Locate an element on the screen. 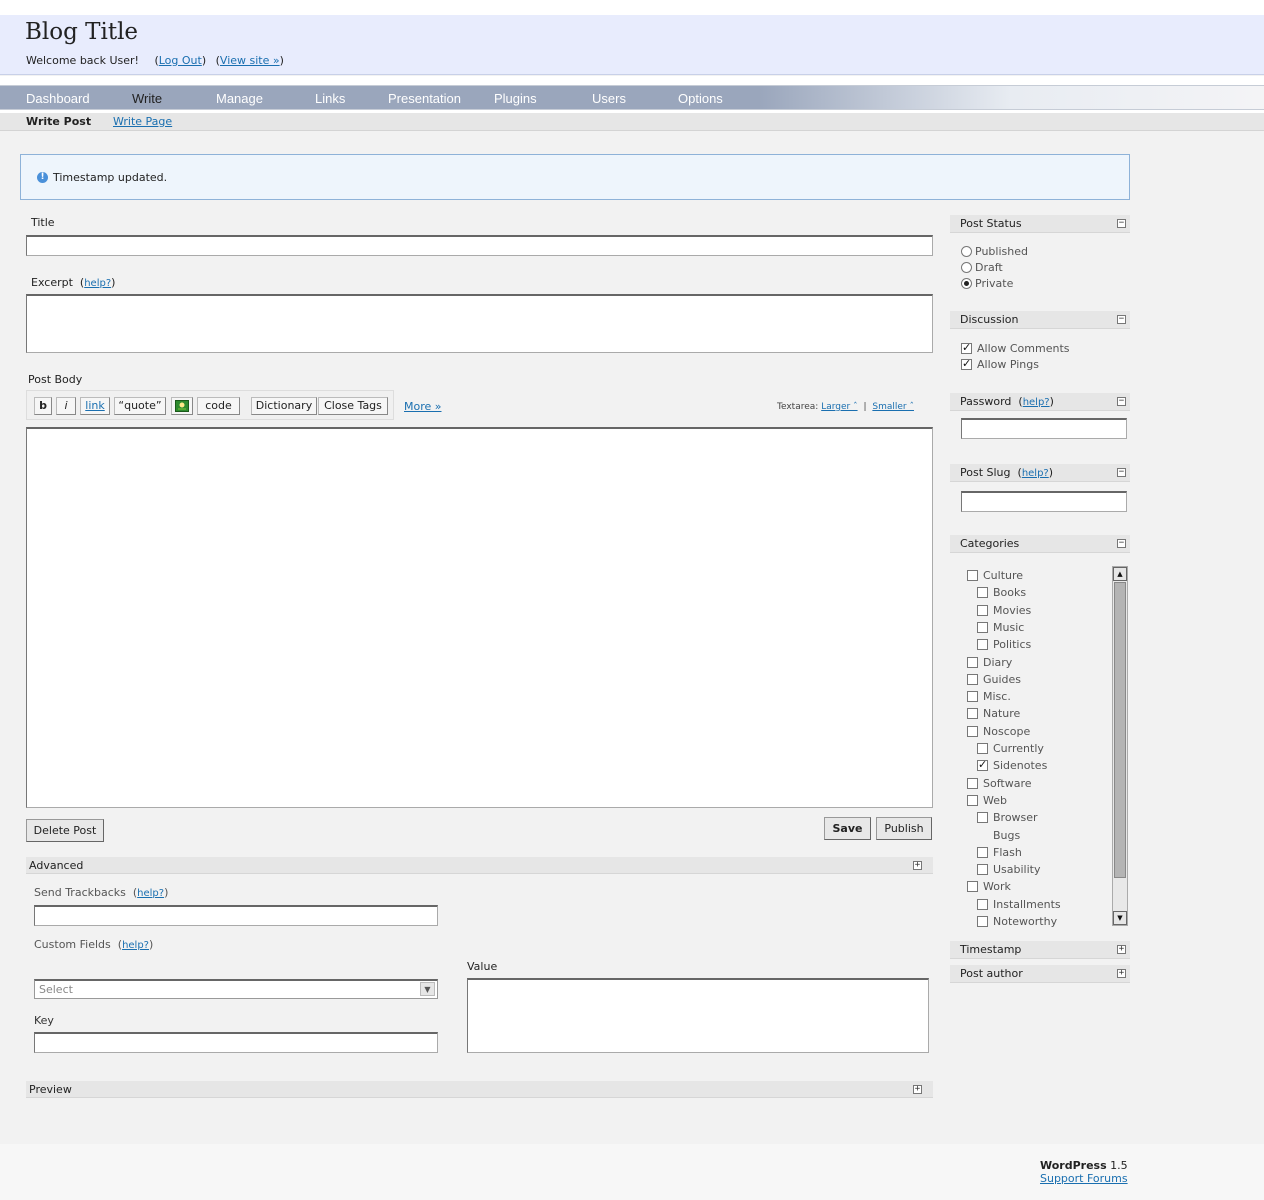 Image resolution: width=1264 pixels, height=1200 pixels. password-header: Password (help?) − is located at coordinates (1040, 402).